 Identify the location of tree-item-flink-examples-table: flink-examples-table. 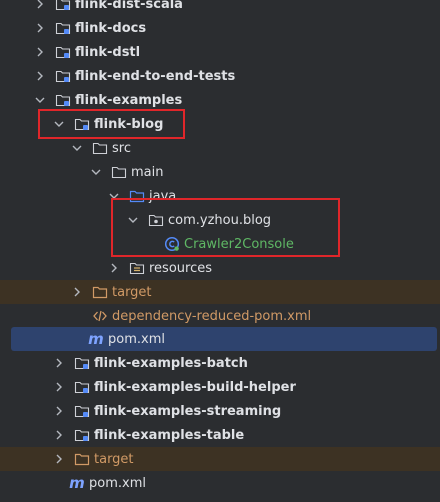
(220, 435).